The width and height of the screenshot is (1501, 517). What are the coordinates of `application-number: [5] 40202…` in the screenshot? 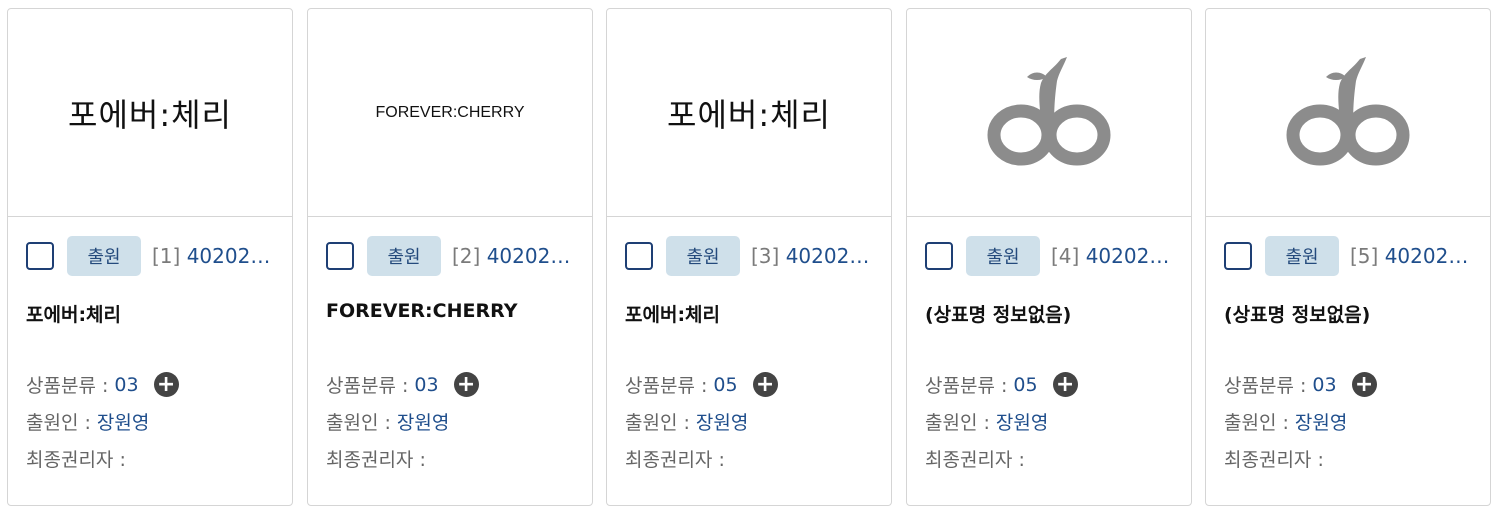 It's located at (1409, 256).